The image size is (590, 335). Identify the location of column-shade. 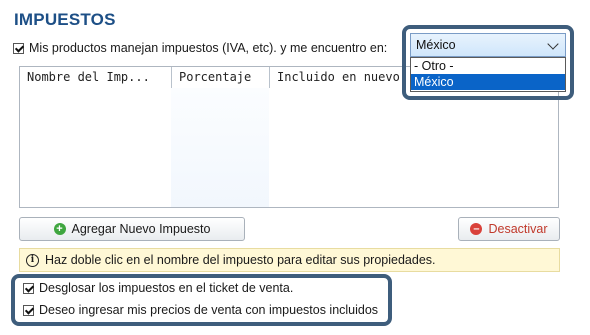
(220, 147).